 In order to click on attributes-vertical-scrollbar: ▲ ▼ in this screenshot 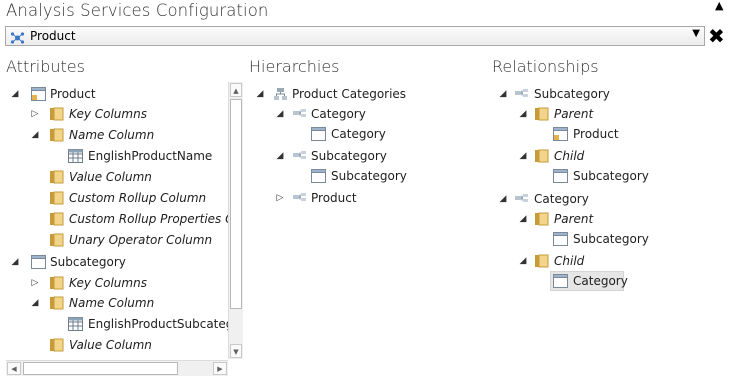, I will do `click(235, 220)`.